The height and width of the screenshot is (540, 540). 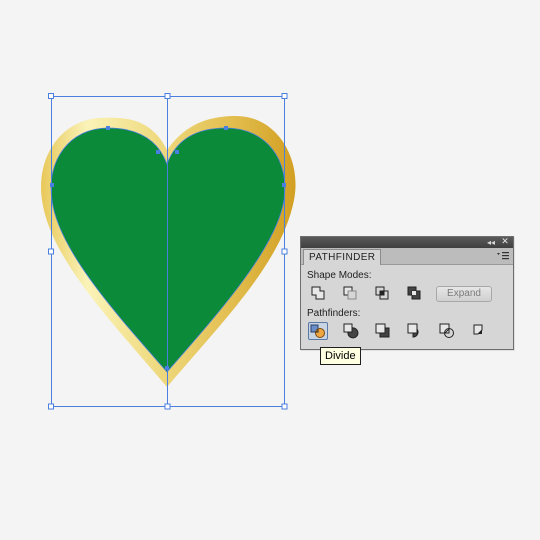 What do you see at coordinates (503, 256) in the screenshot?
I see `panel-menu-icon` at bounding box center [503, 256].